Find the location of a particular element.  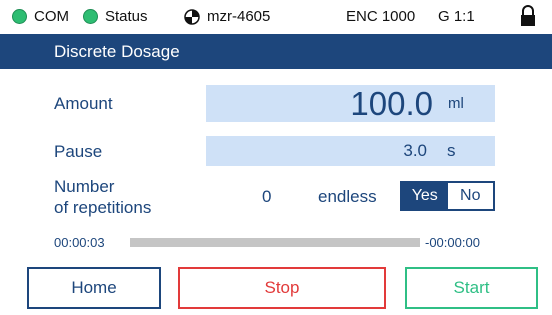

status-led-icon is located at coordinates (90, 16).